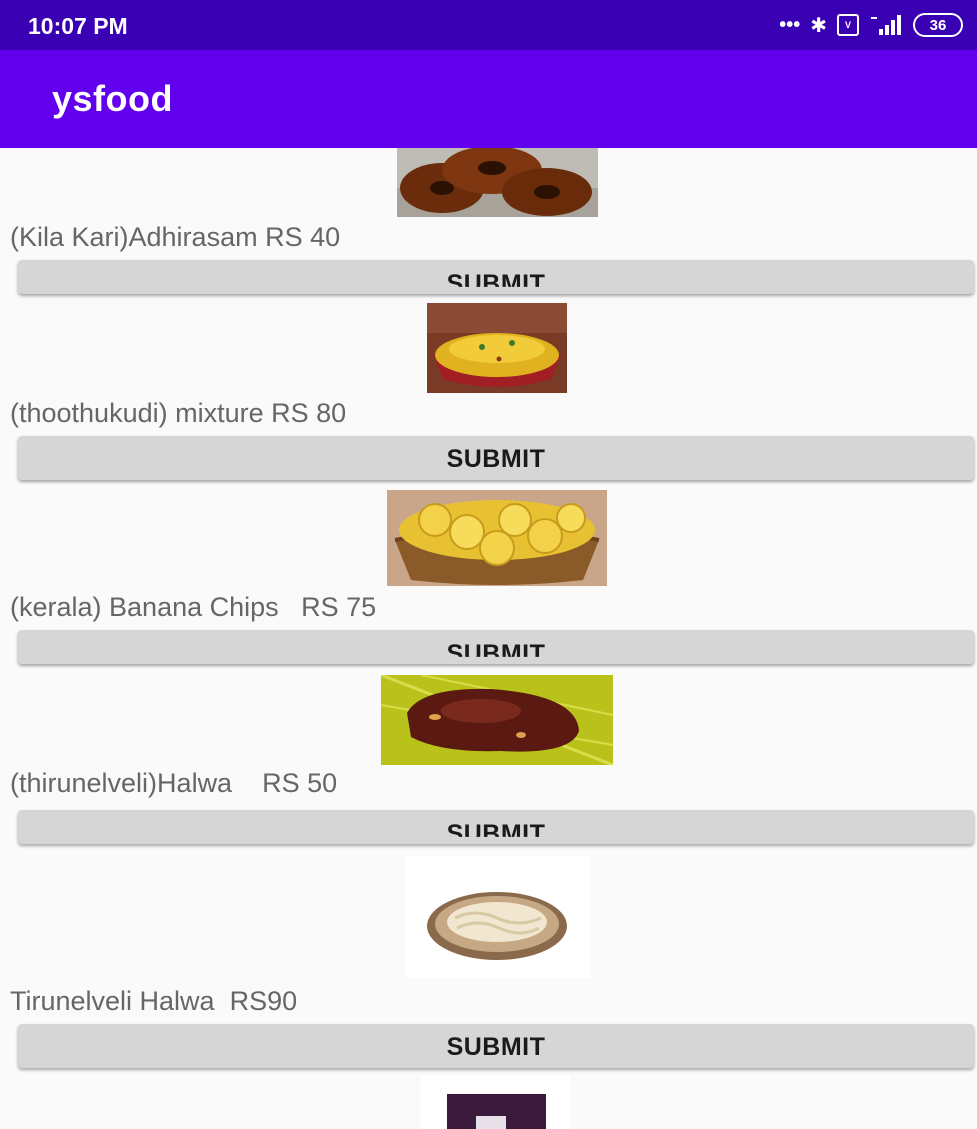 This screenshot has height=1129, width=977. I want to click on app-title: ysfood, so click(113, 98).